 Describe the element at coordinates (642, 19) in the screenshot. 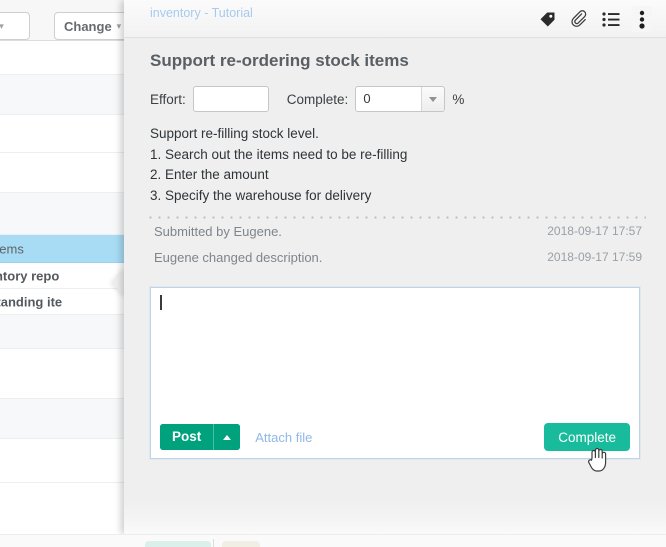

I see `more-vertical-icon` at that location.